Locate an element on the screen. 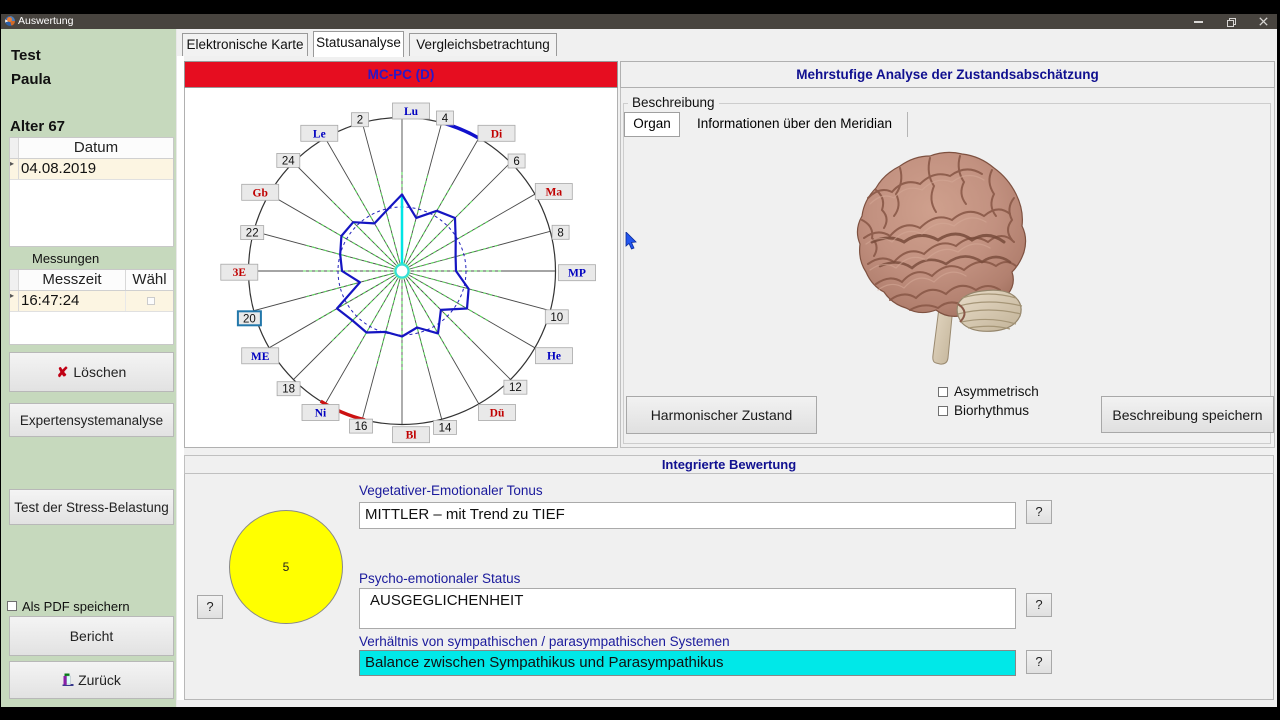 The image size is (1280, 720). svg-text: 18 is located at coordinates (288, 390).